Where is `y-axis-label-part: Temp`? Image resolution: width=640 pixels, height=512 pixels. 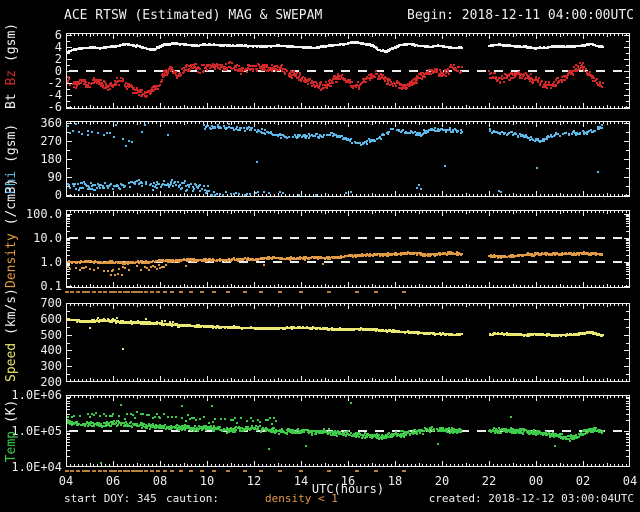 y-axis-label-part: Temp is located at coordinates (11, 447).